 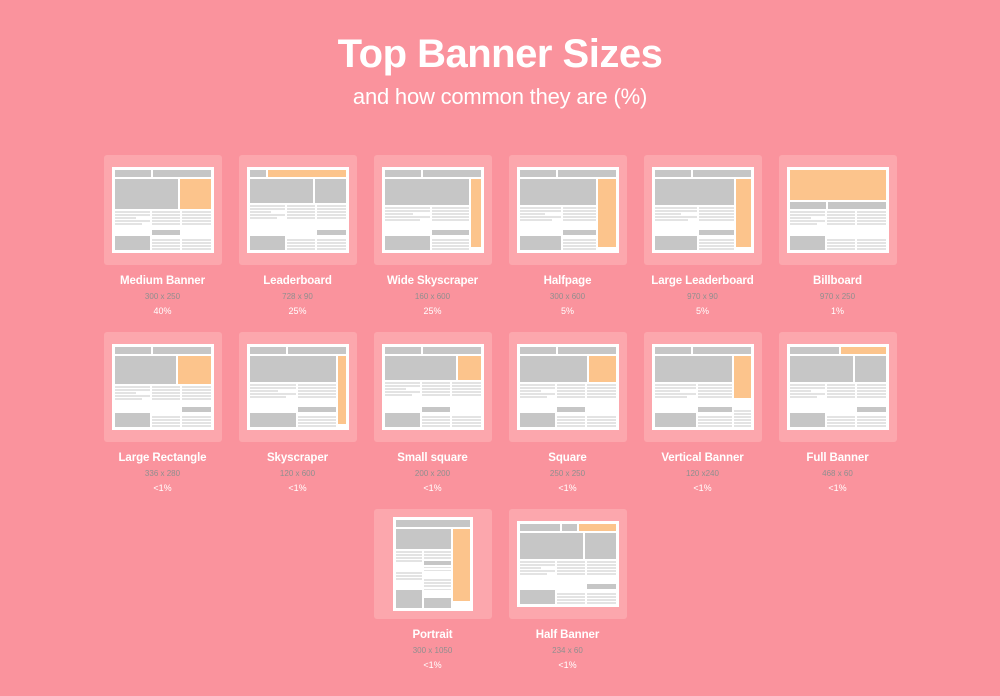 I want to click on banner-size-card: Large Rectangle 336 x 280 <1%, so click(x=162, y=414).